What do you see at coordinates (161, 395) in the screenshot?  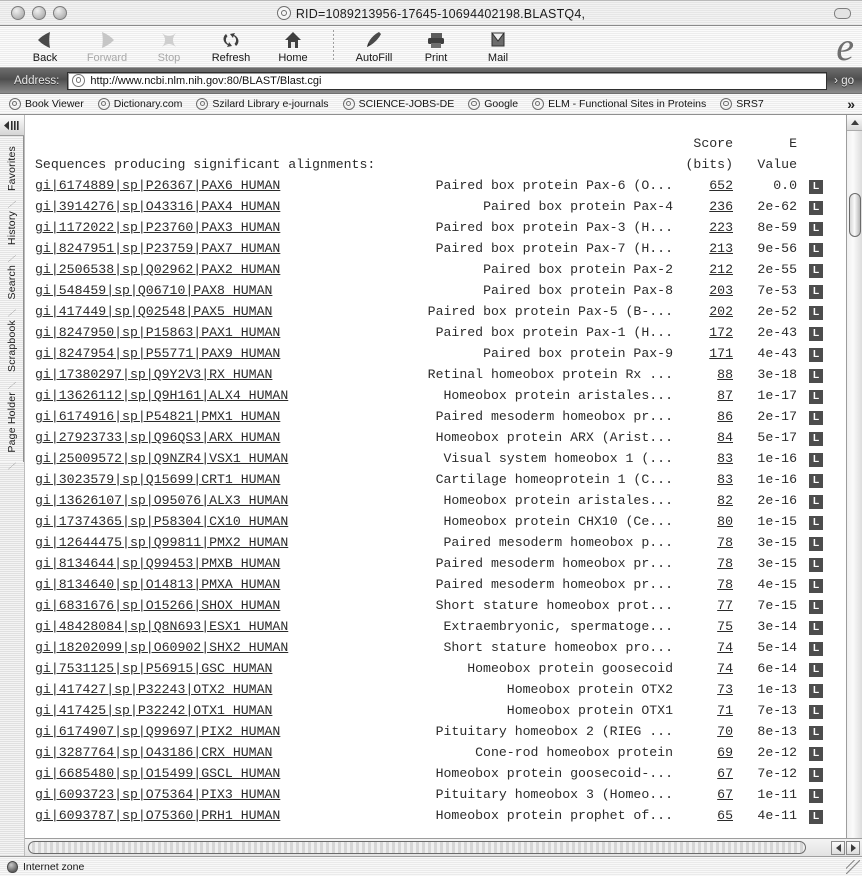 I see `accession-link: gi|13626112|sp|Q9H161|ALX4_HUMAN` at bounding box center [161, 395].